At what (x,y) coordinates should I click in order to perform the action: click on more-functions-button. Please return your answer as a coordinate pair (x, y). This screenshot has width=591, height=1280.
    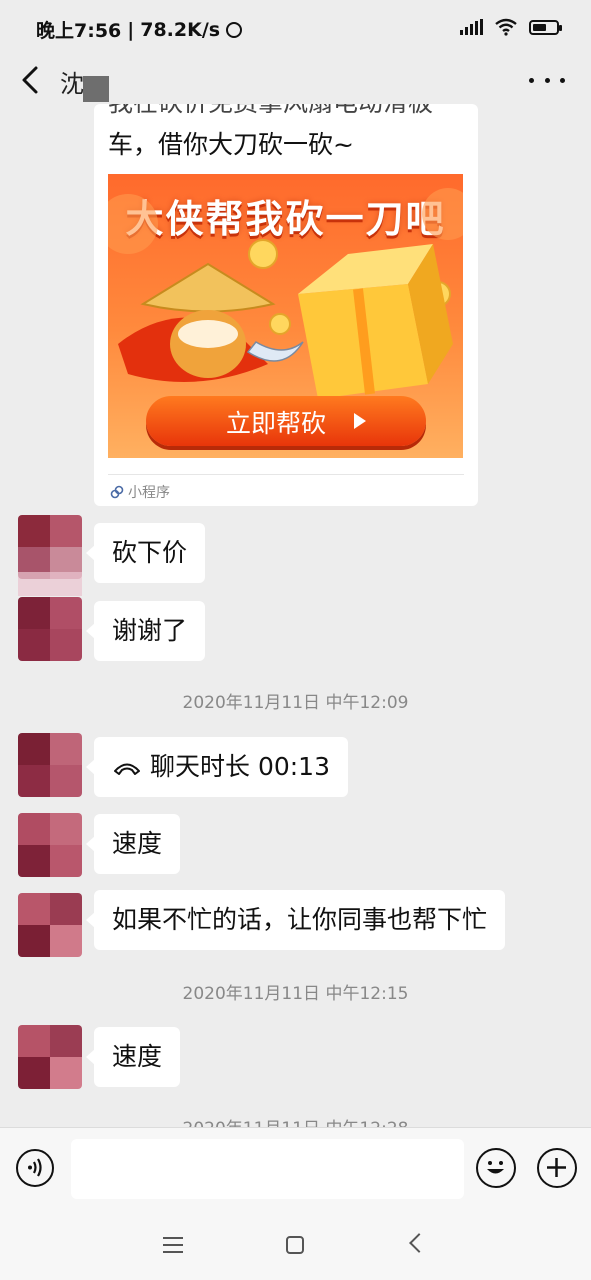
    Looking at the image, I should click on (557, 1168).